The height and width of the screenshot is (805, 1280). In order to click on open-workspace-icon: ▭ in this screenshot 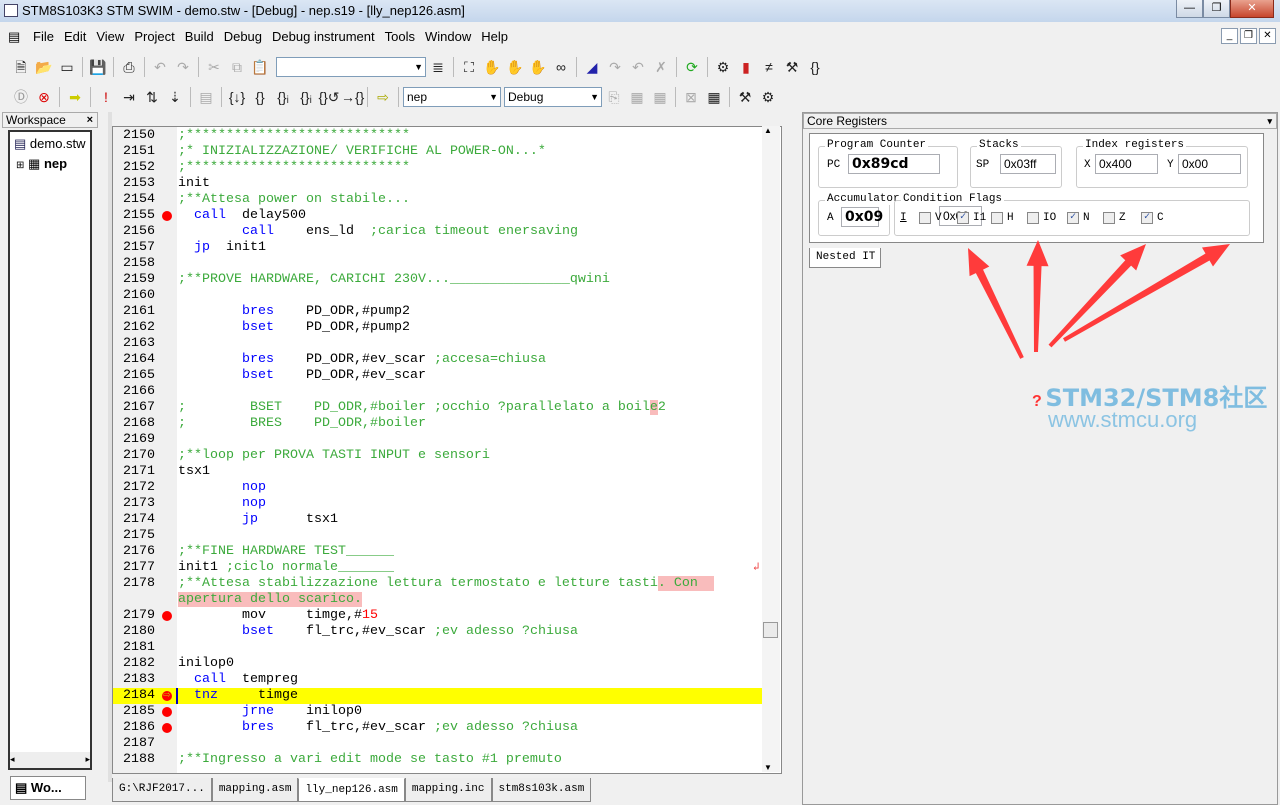, I will do `click(67, 67)`.